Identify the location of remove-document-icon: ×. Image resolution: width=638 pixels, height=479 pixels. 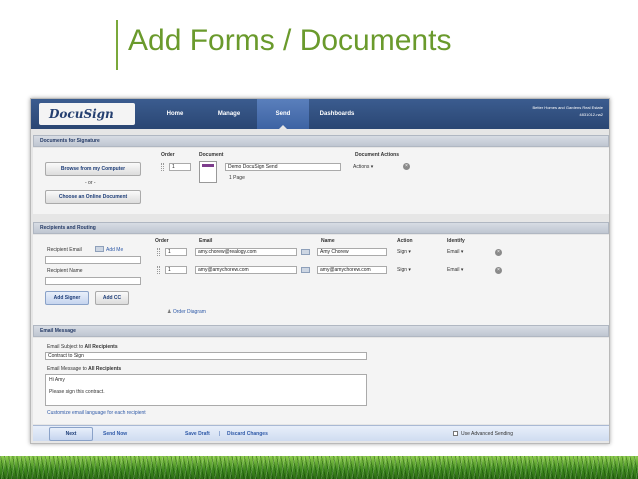
(406, 166).